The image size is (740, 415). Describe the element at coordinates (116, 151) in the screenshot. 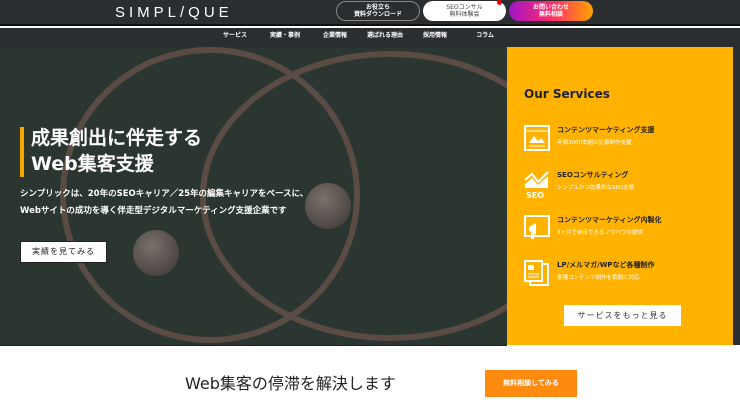

I see `hero-title: 成果創出に伴走する Web集客支援` at that location.